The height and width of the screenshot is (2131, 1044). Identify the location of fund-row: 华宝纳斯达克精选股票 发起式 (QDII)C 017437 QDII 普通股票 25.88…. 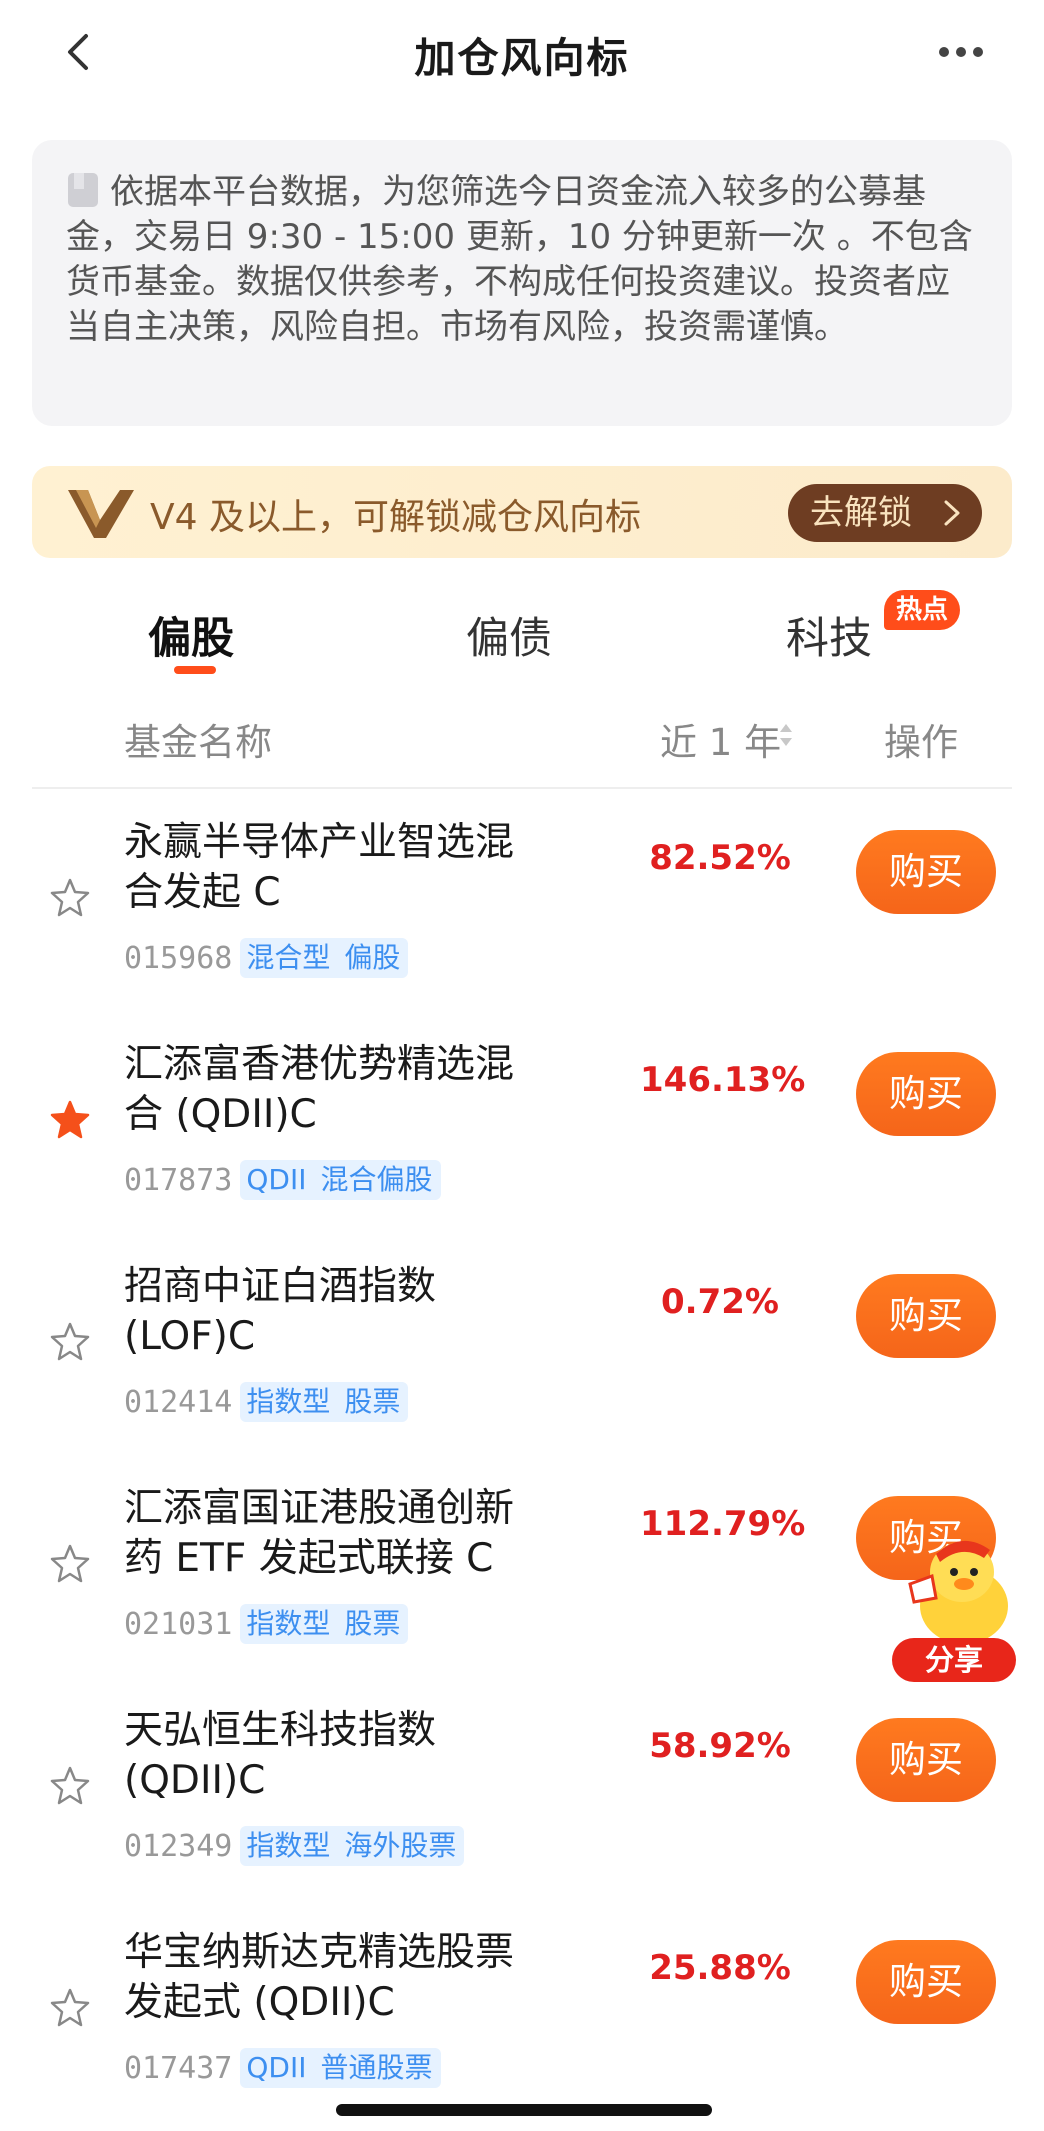
(522, 2020).